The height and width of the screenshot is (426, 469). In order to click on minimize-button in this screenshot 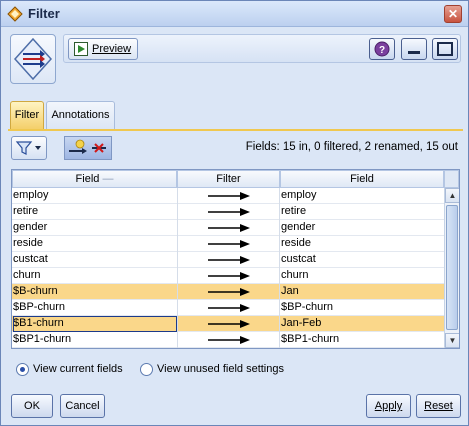, I will do `click(414, 49)`.